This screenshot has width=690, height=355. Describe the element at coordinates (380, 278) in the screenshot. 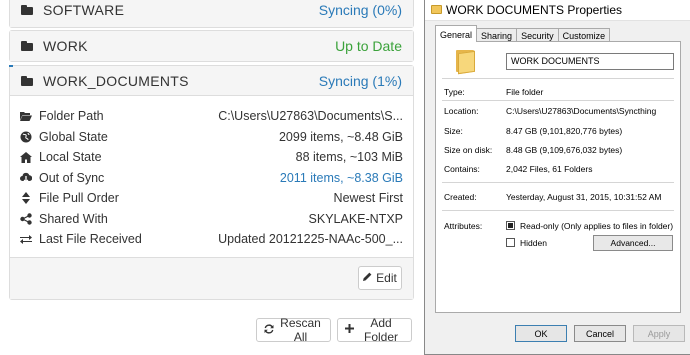

I see `edit-button: Edit` at that location.